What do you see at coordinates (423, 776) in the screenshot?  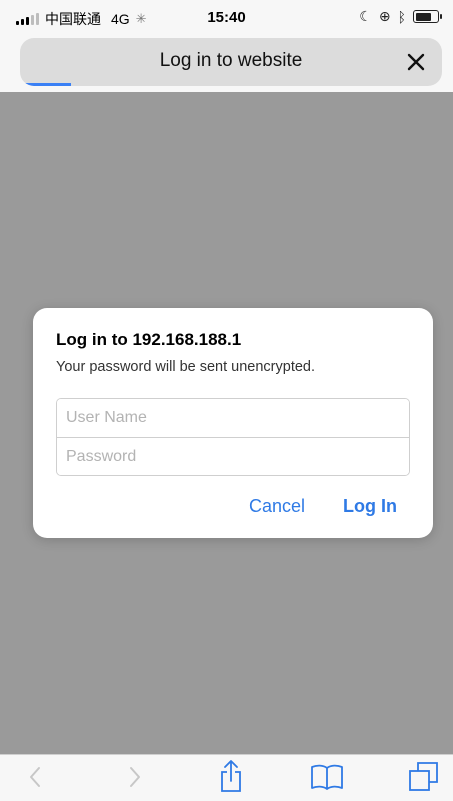 I see `tabs-icon` at bounding box center [423, 776].